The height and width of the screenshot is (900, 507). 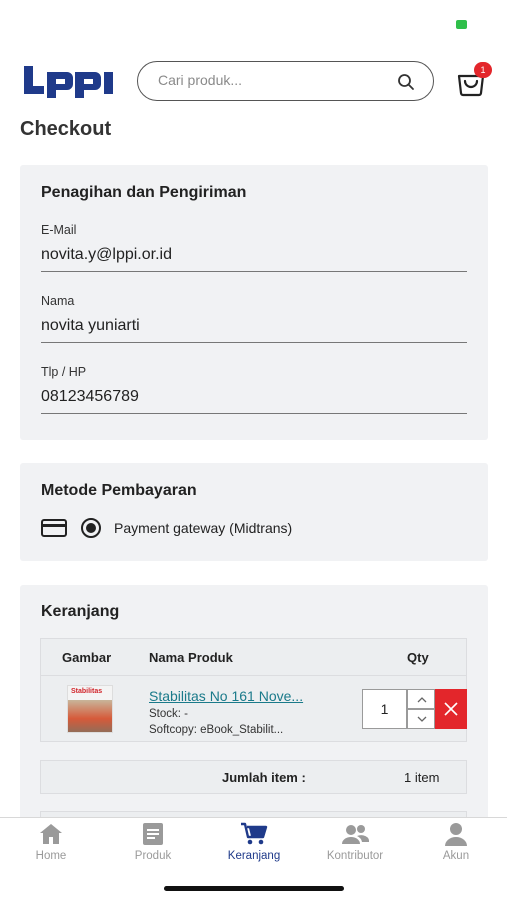 I want to click on users-icon, so click(x=356, y=834).